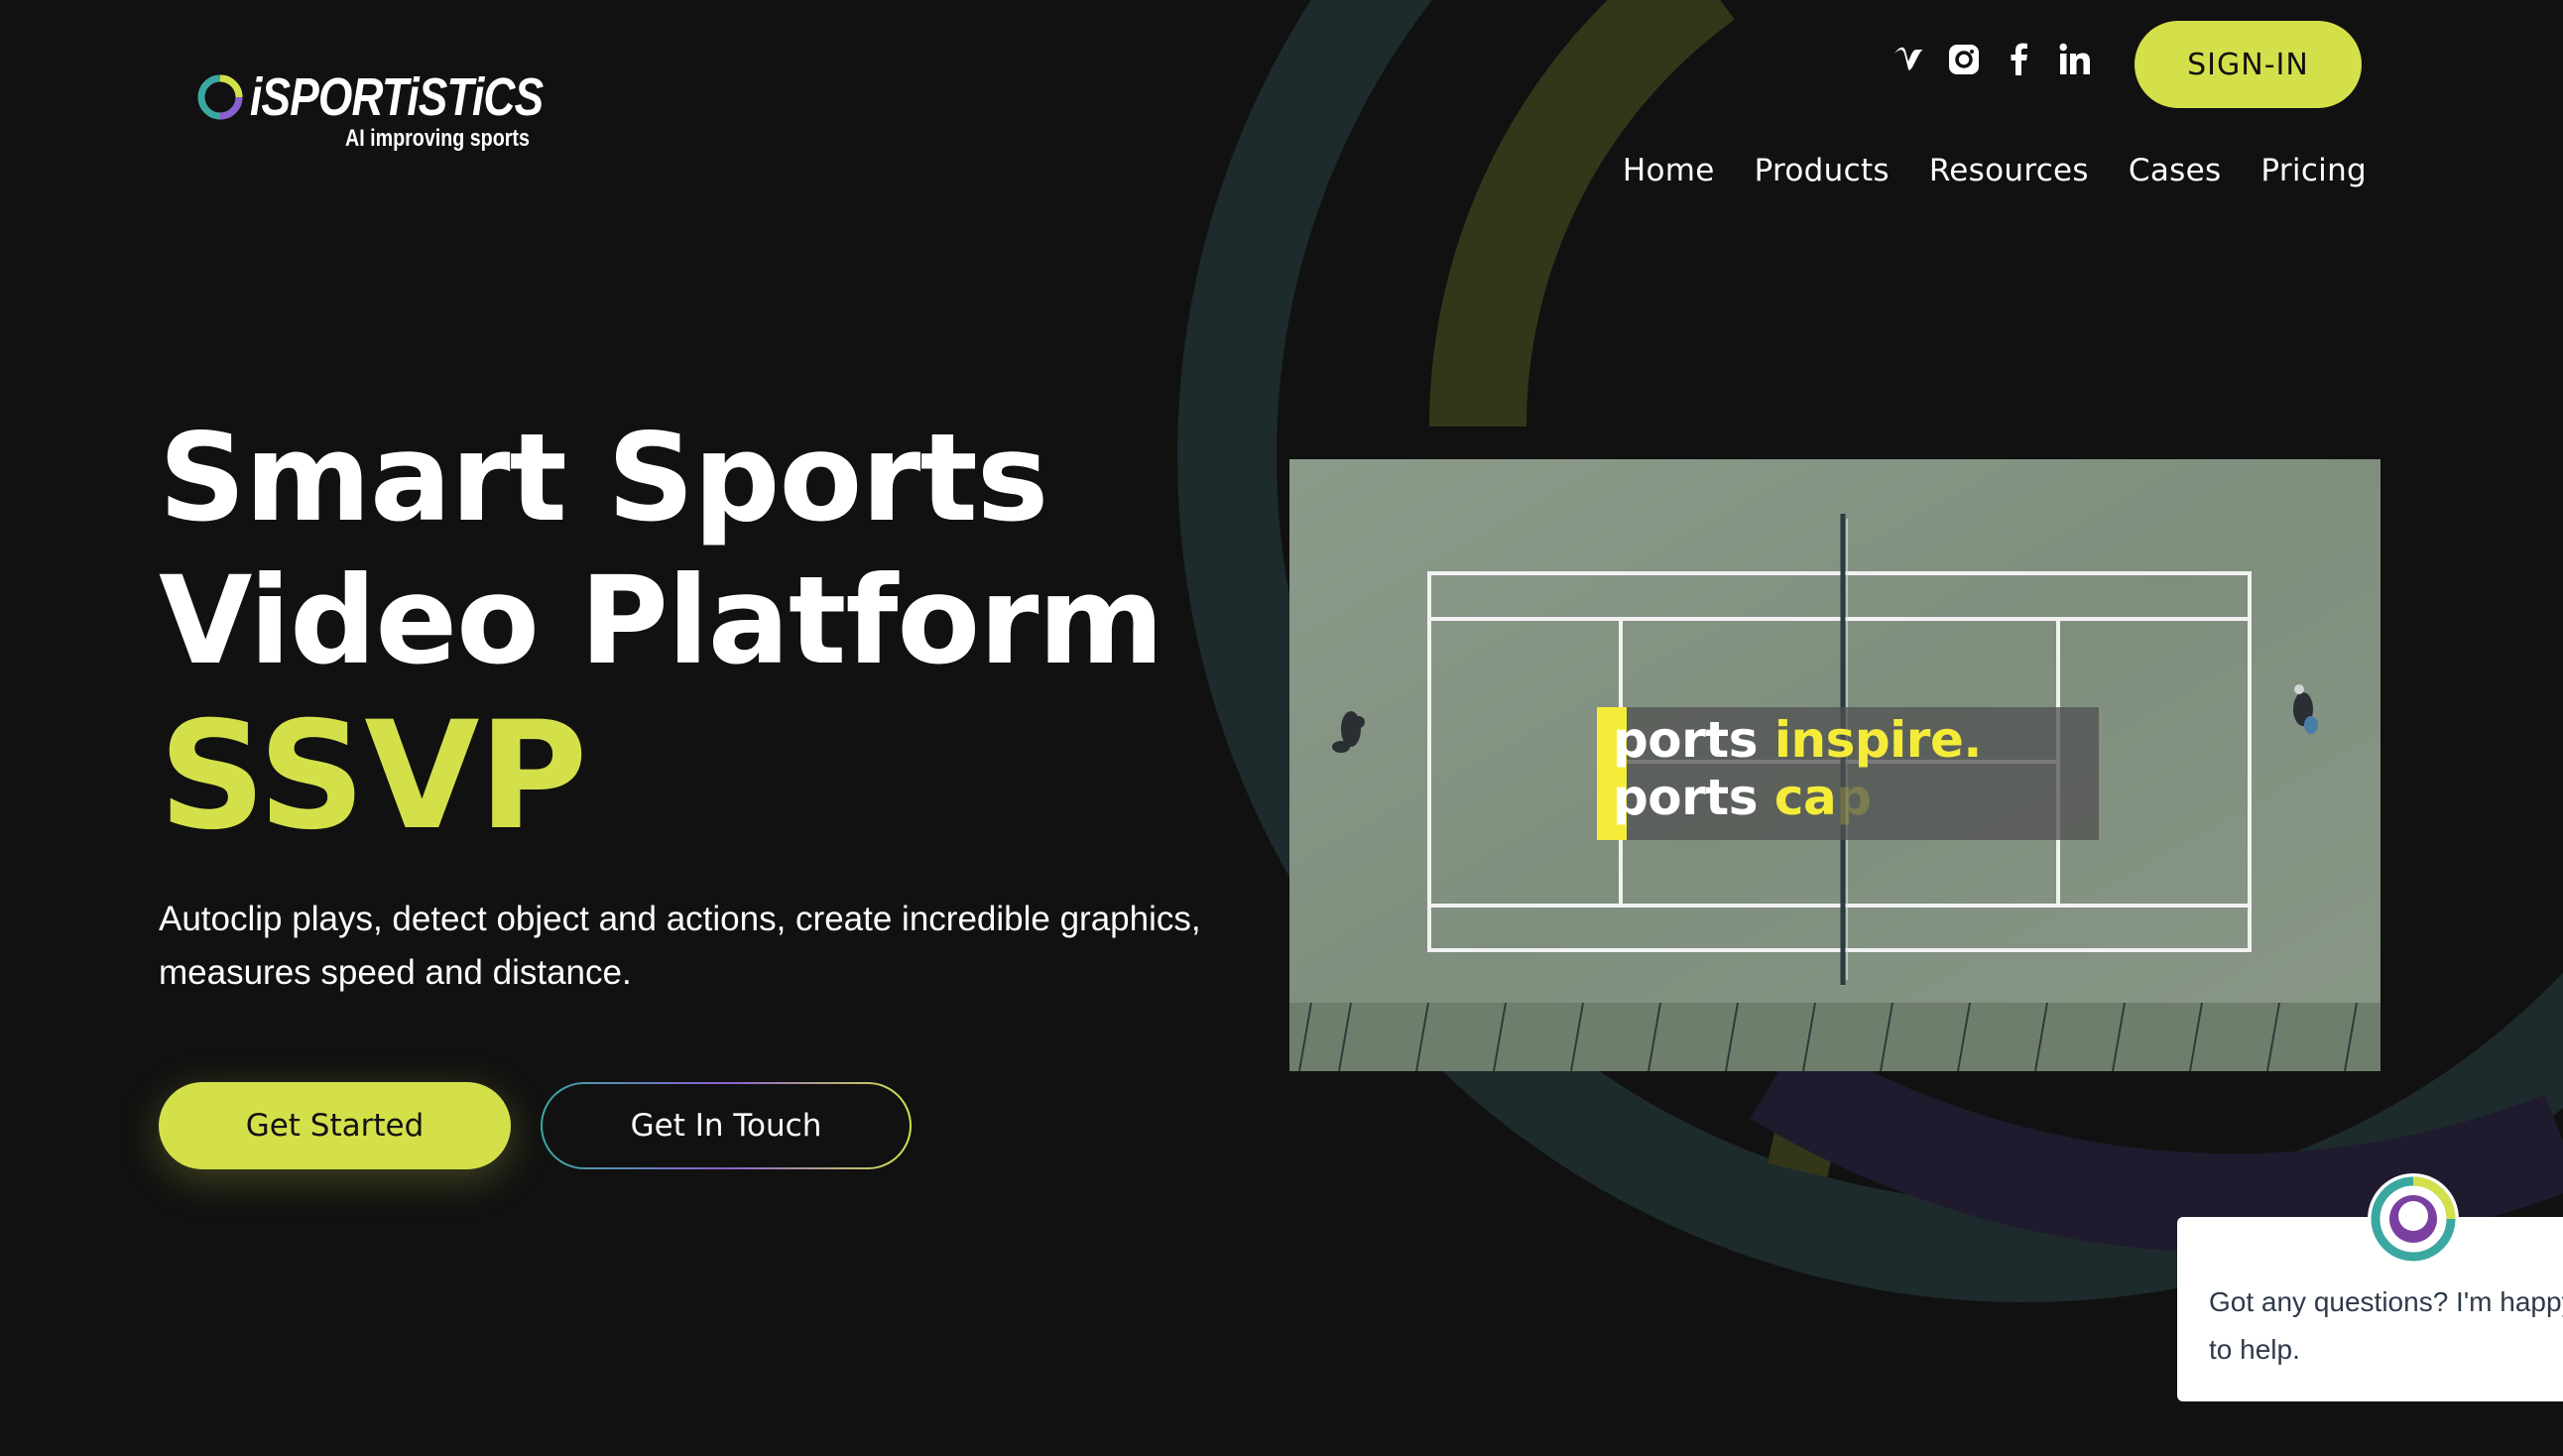 Image resolution: width=2563 pixels, height=1456 pixels. Describe the element at coordinates (1669, 170) in the screenshot. I see `nav-home: Home` at that location.